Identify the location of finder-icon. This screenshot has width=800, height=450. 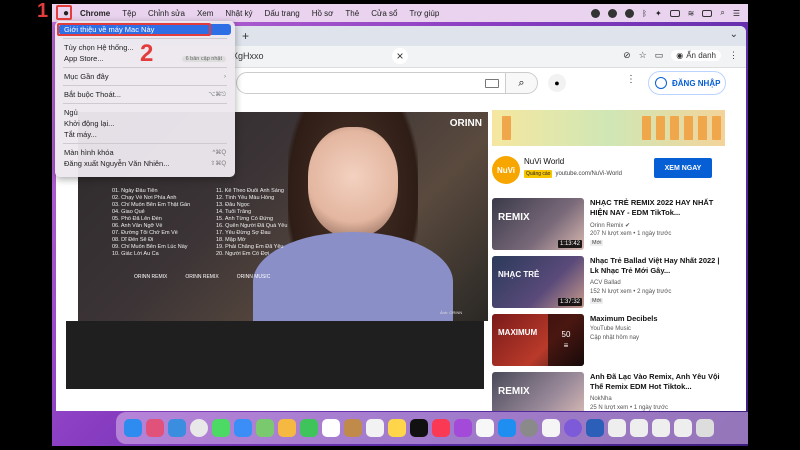
(133, 428).